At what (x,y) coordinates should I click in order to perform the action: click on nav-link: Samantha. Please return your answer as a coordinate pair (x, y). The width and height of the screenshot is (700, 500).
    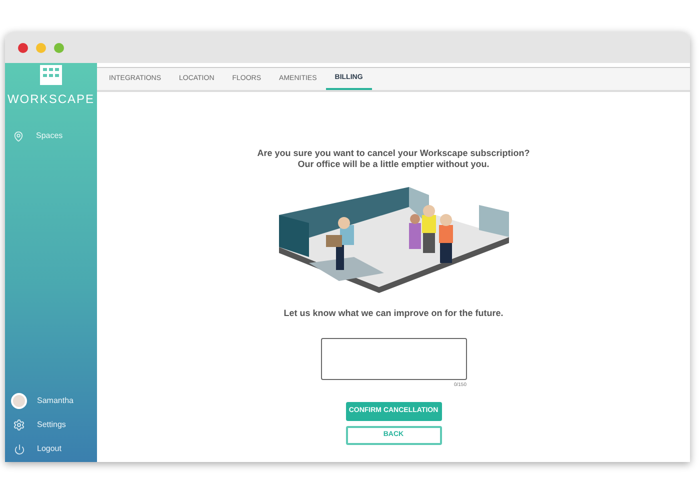
    Looking at the image, I should click on (55, 401).